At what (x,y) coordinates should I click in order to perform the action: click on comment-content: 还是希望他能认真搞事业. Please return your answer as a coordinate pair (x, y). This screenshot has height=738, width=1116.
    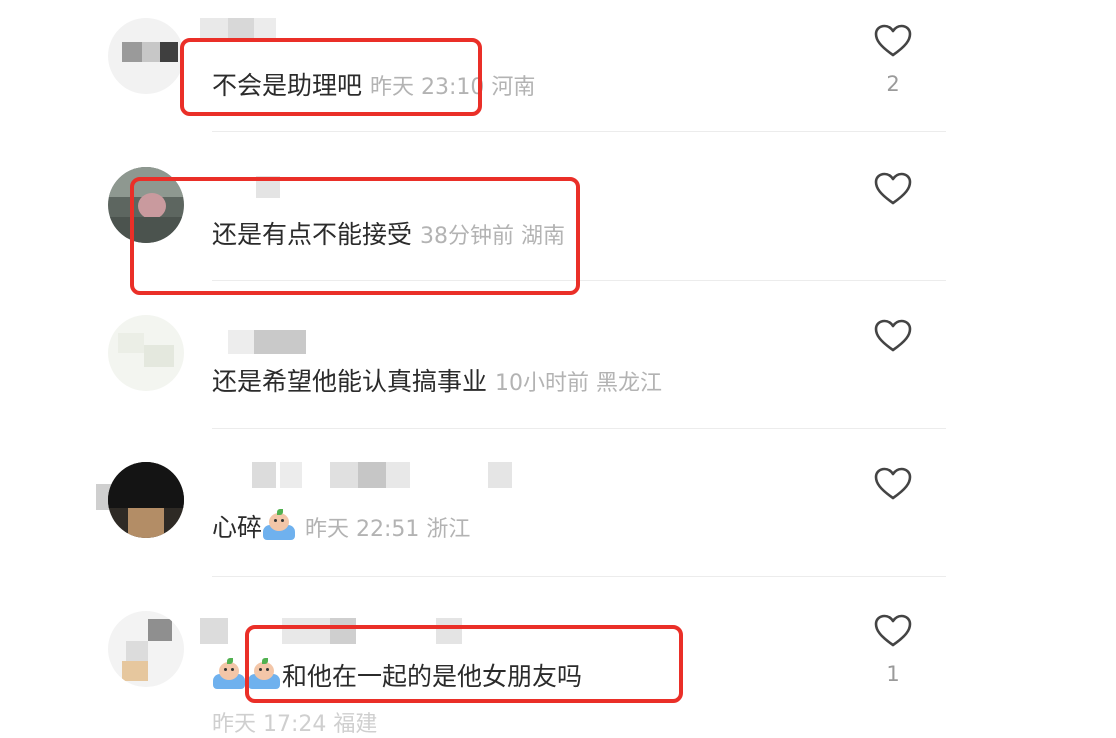
    Looking at the image, I should click on (350, 381).